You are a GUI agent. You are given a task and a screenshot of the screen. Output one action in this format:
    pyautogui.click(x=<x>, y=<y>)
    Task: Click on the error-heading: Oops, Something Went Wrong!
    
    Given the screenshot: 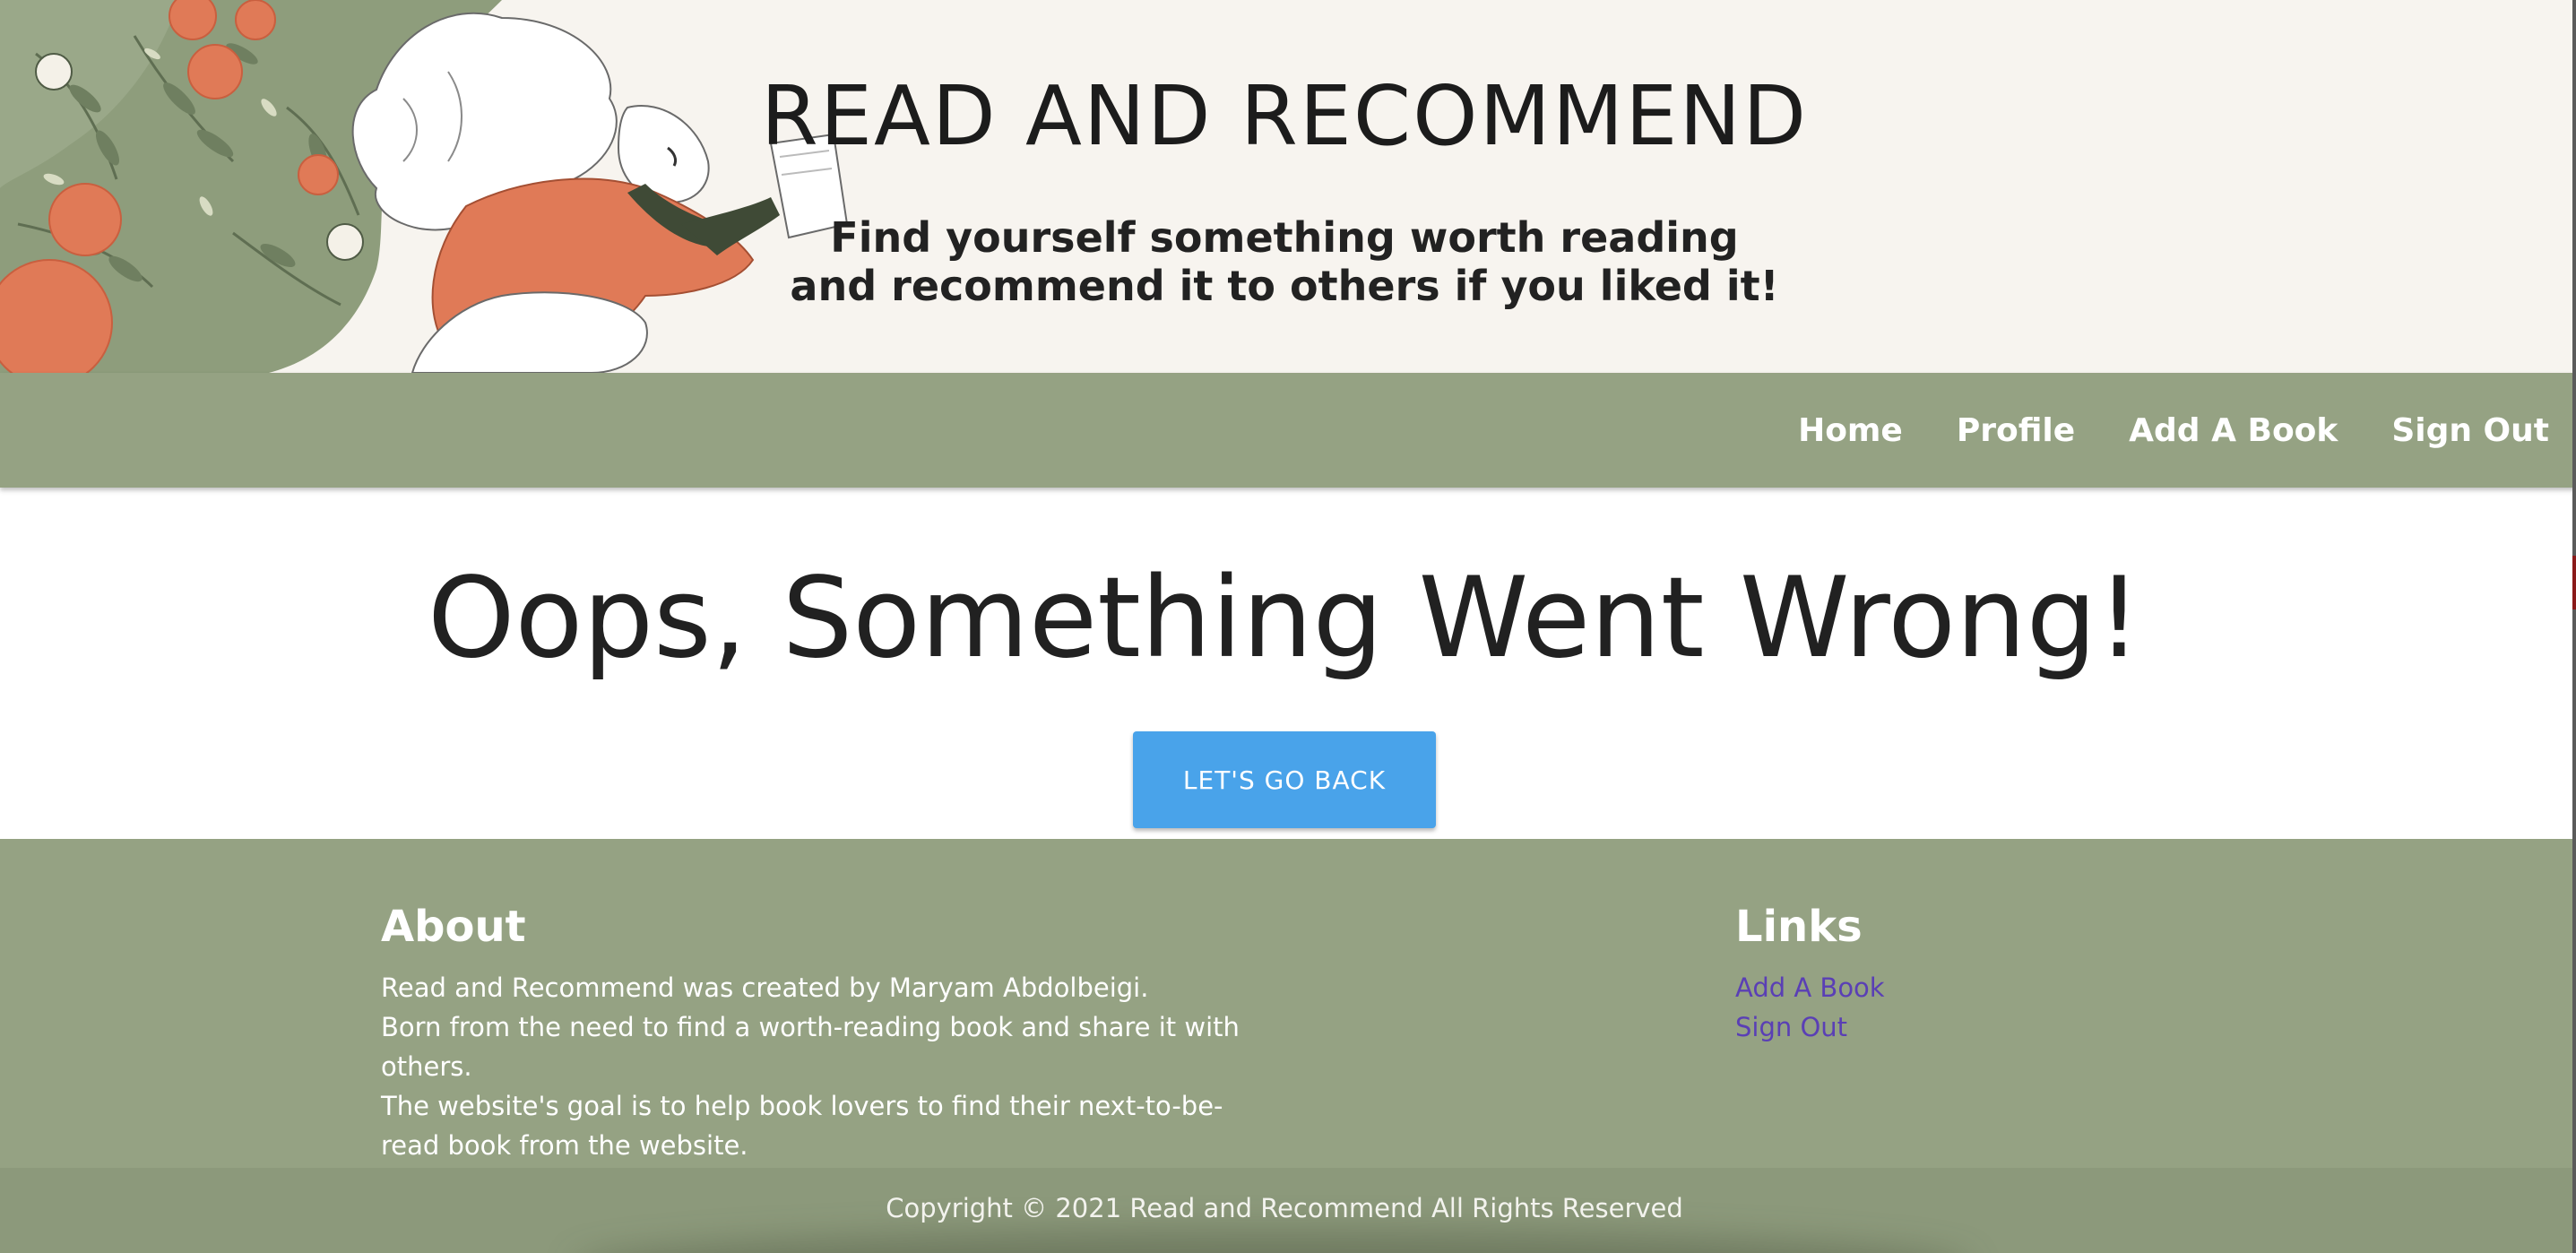 What is the action you would take?
    pyautogui.click(x=1284, y=618)
    